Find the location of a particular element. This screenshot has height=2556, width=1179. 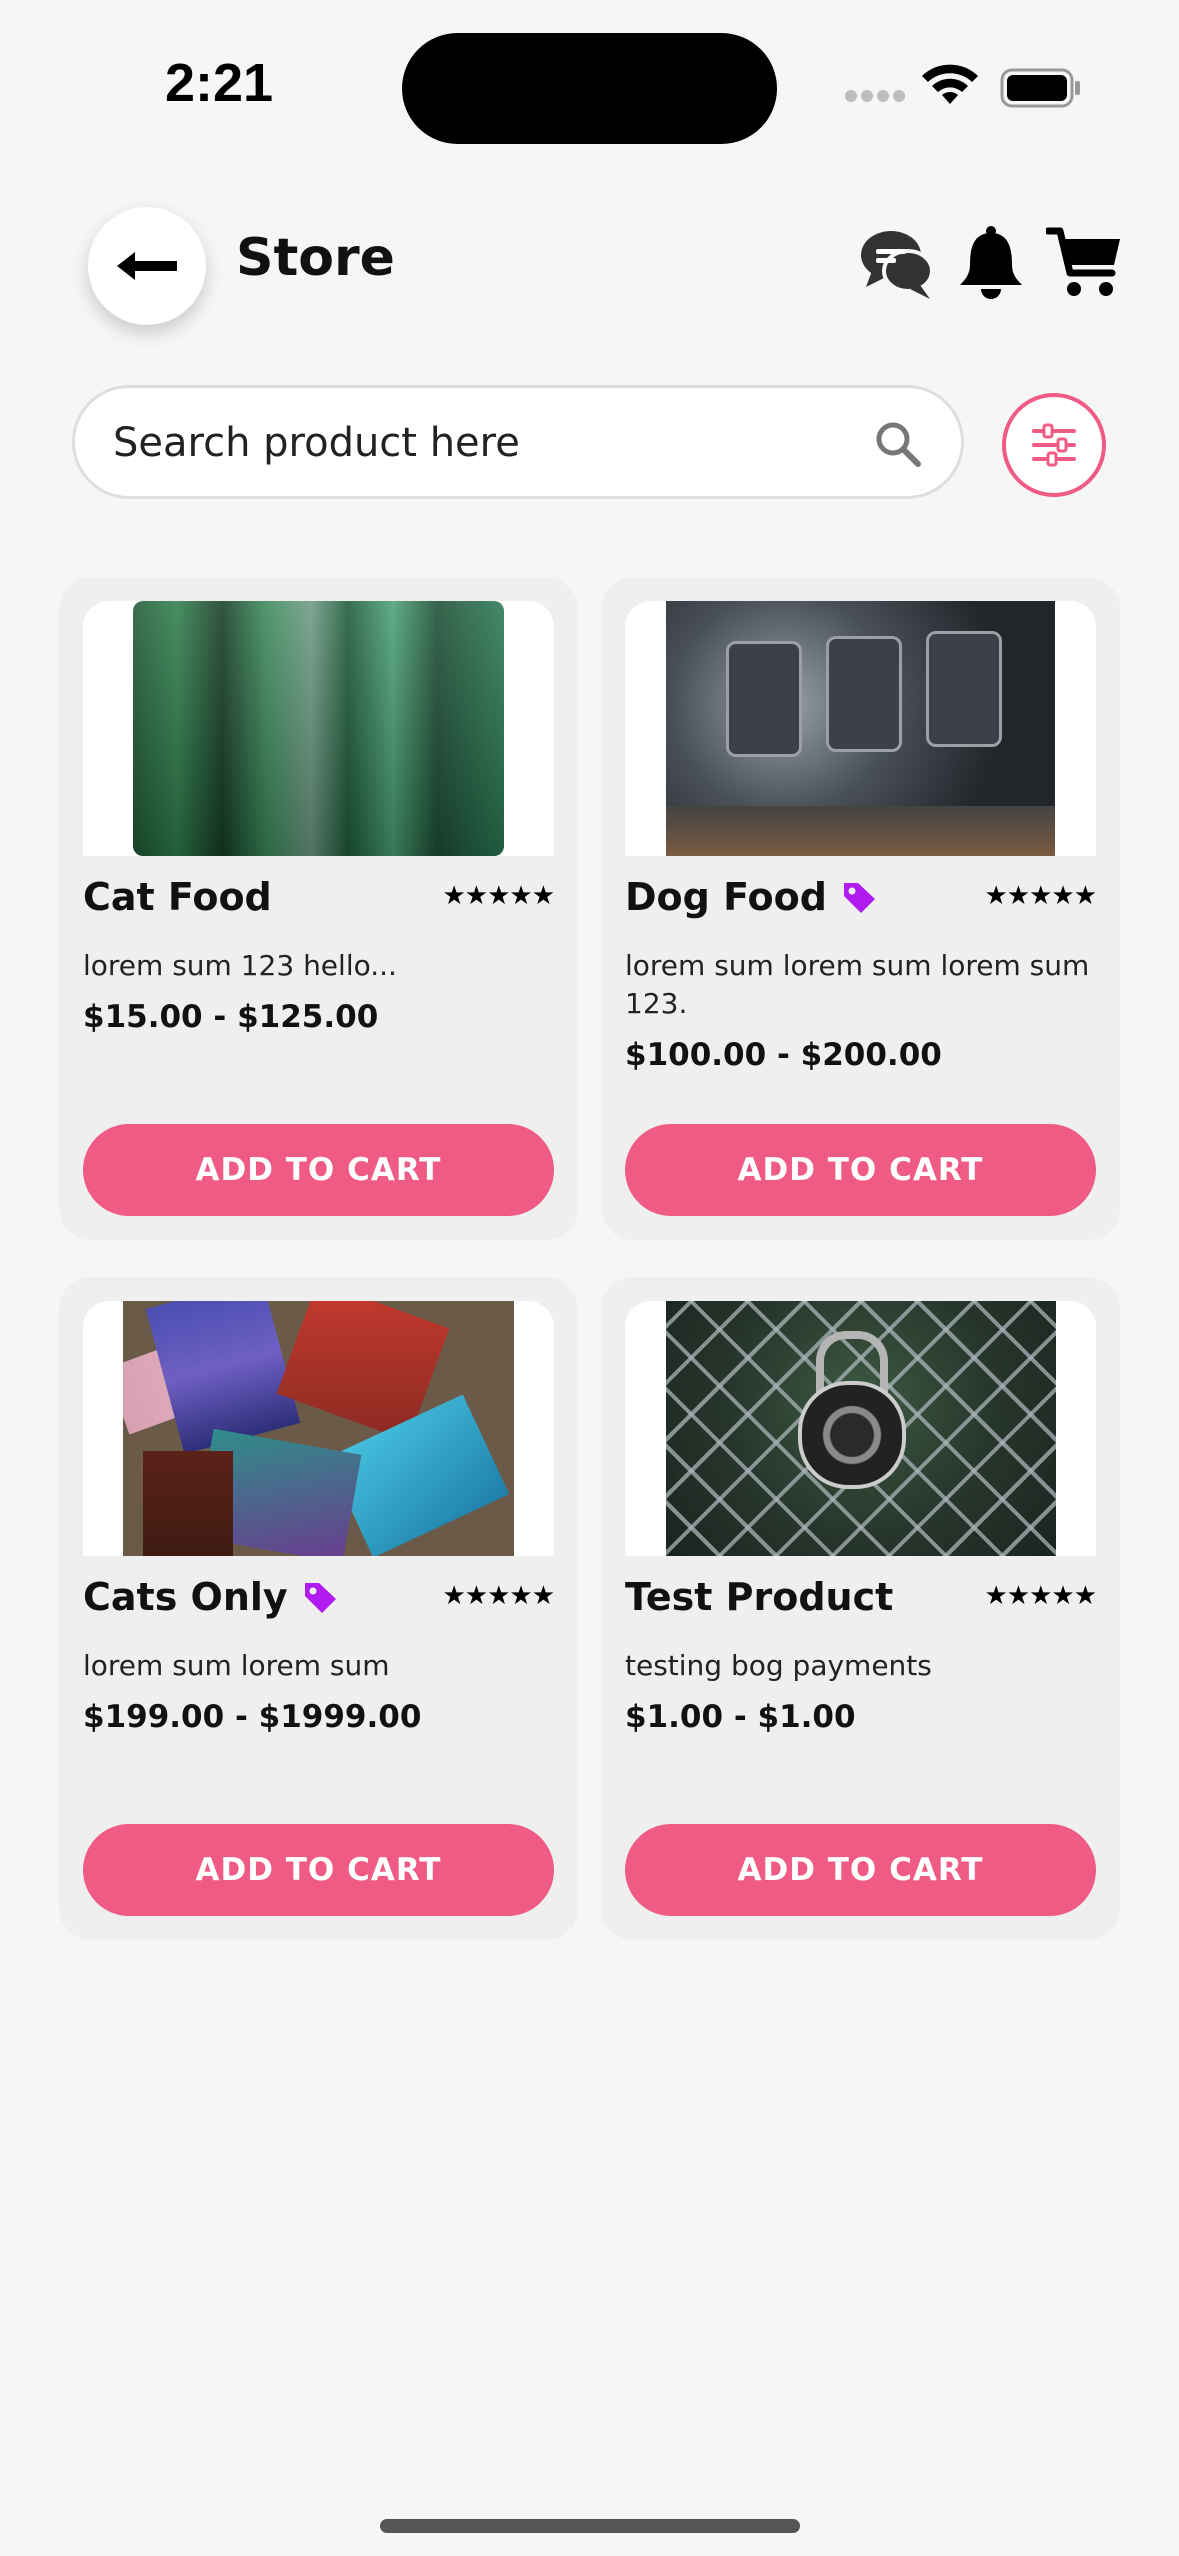

search-input is located at coordinates (483, 443).